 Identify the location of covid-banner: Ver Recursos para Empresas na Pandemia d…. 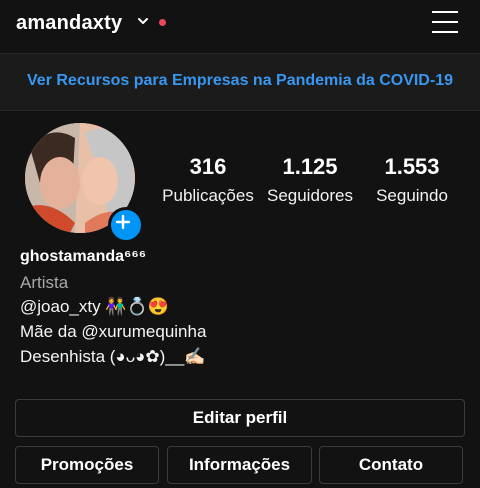
(240, 82).